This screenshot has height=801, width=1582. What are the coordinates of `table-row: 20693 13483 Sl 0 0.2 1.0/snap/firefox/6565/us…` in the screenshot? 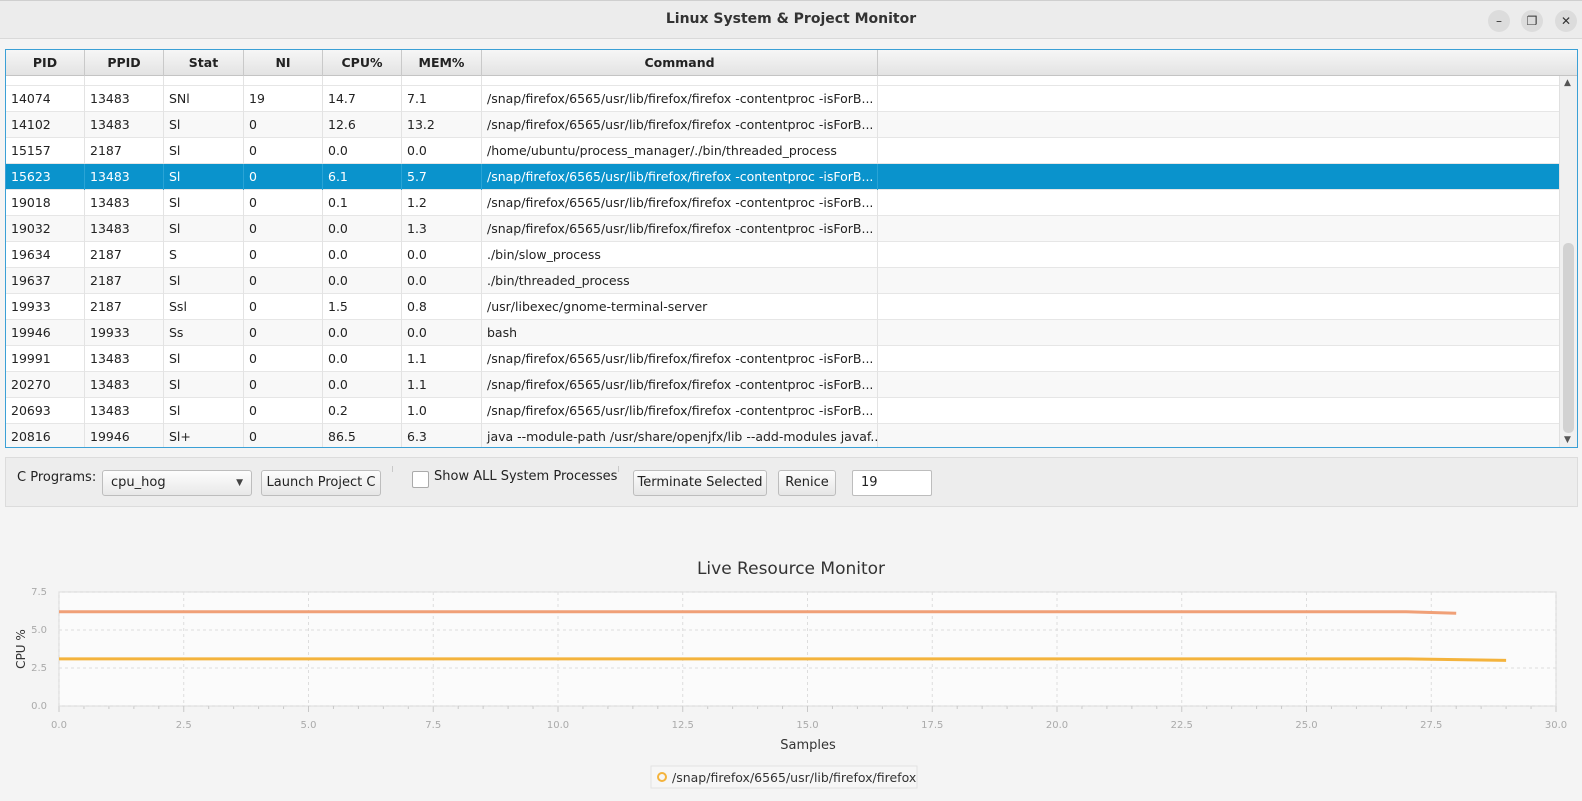 It's located at (782, 411).